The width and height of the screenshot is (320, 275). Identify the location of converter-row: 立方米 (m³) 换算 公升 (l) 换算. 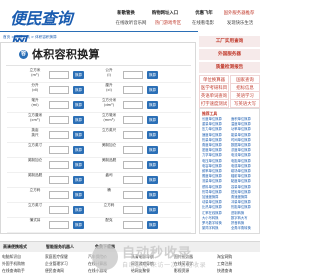
(99, 75).